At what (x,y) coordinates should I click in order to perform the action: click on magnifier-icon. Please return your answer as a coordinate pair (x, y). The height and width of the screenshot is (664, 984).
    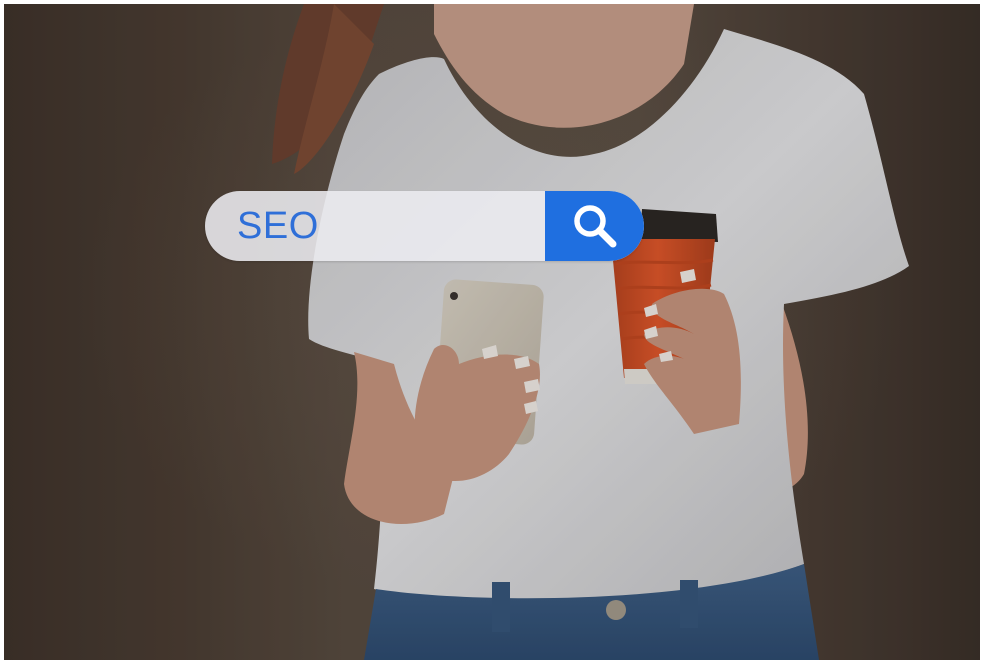
    Looking at the image, I should click on (594, 226).